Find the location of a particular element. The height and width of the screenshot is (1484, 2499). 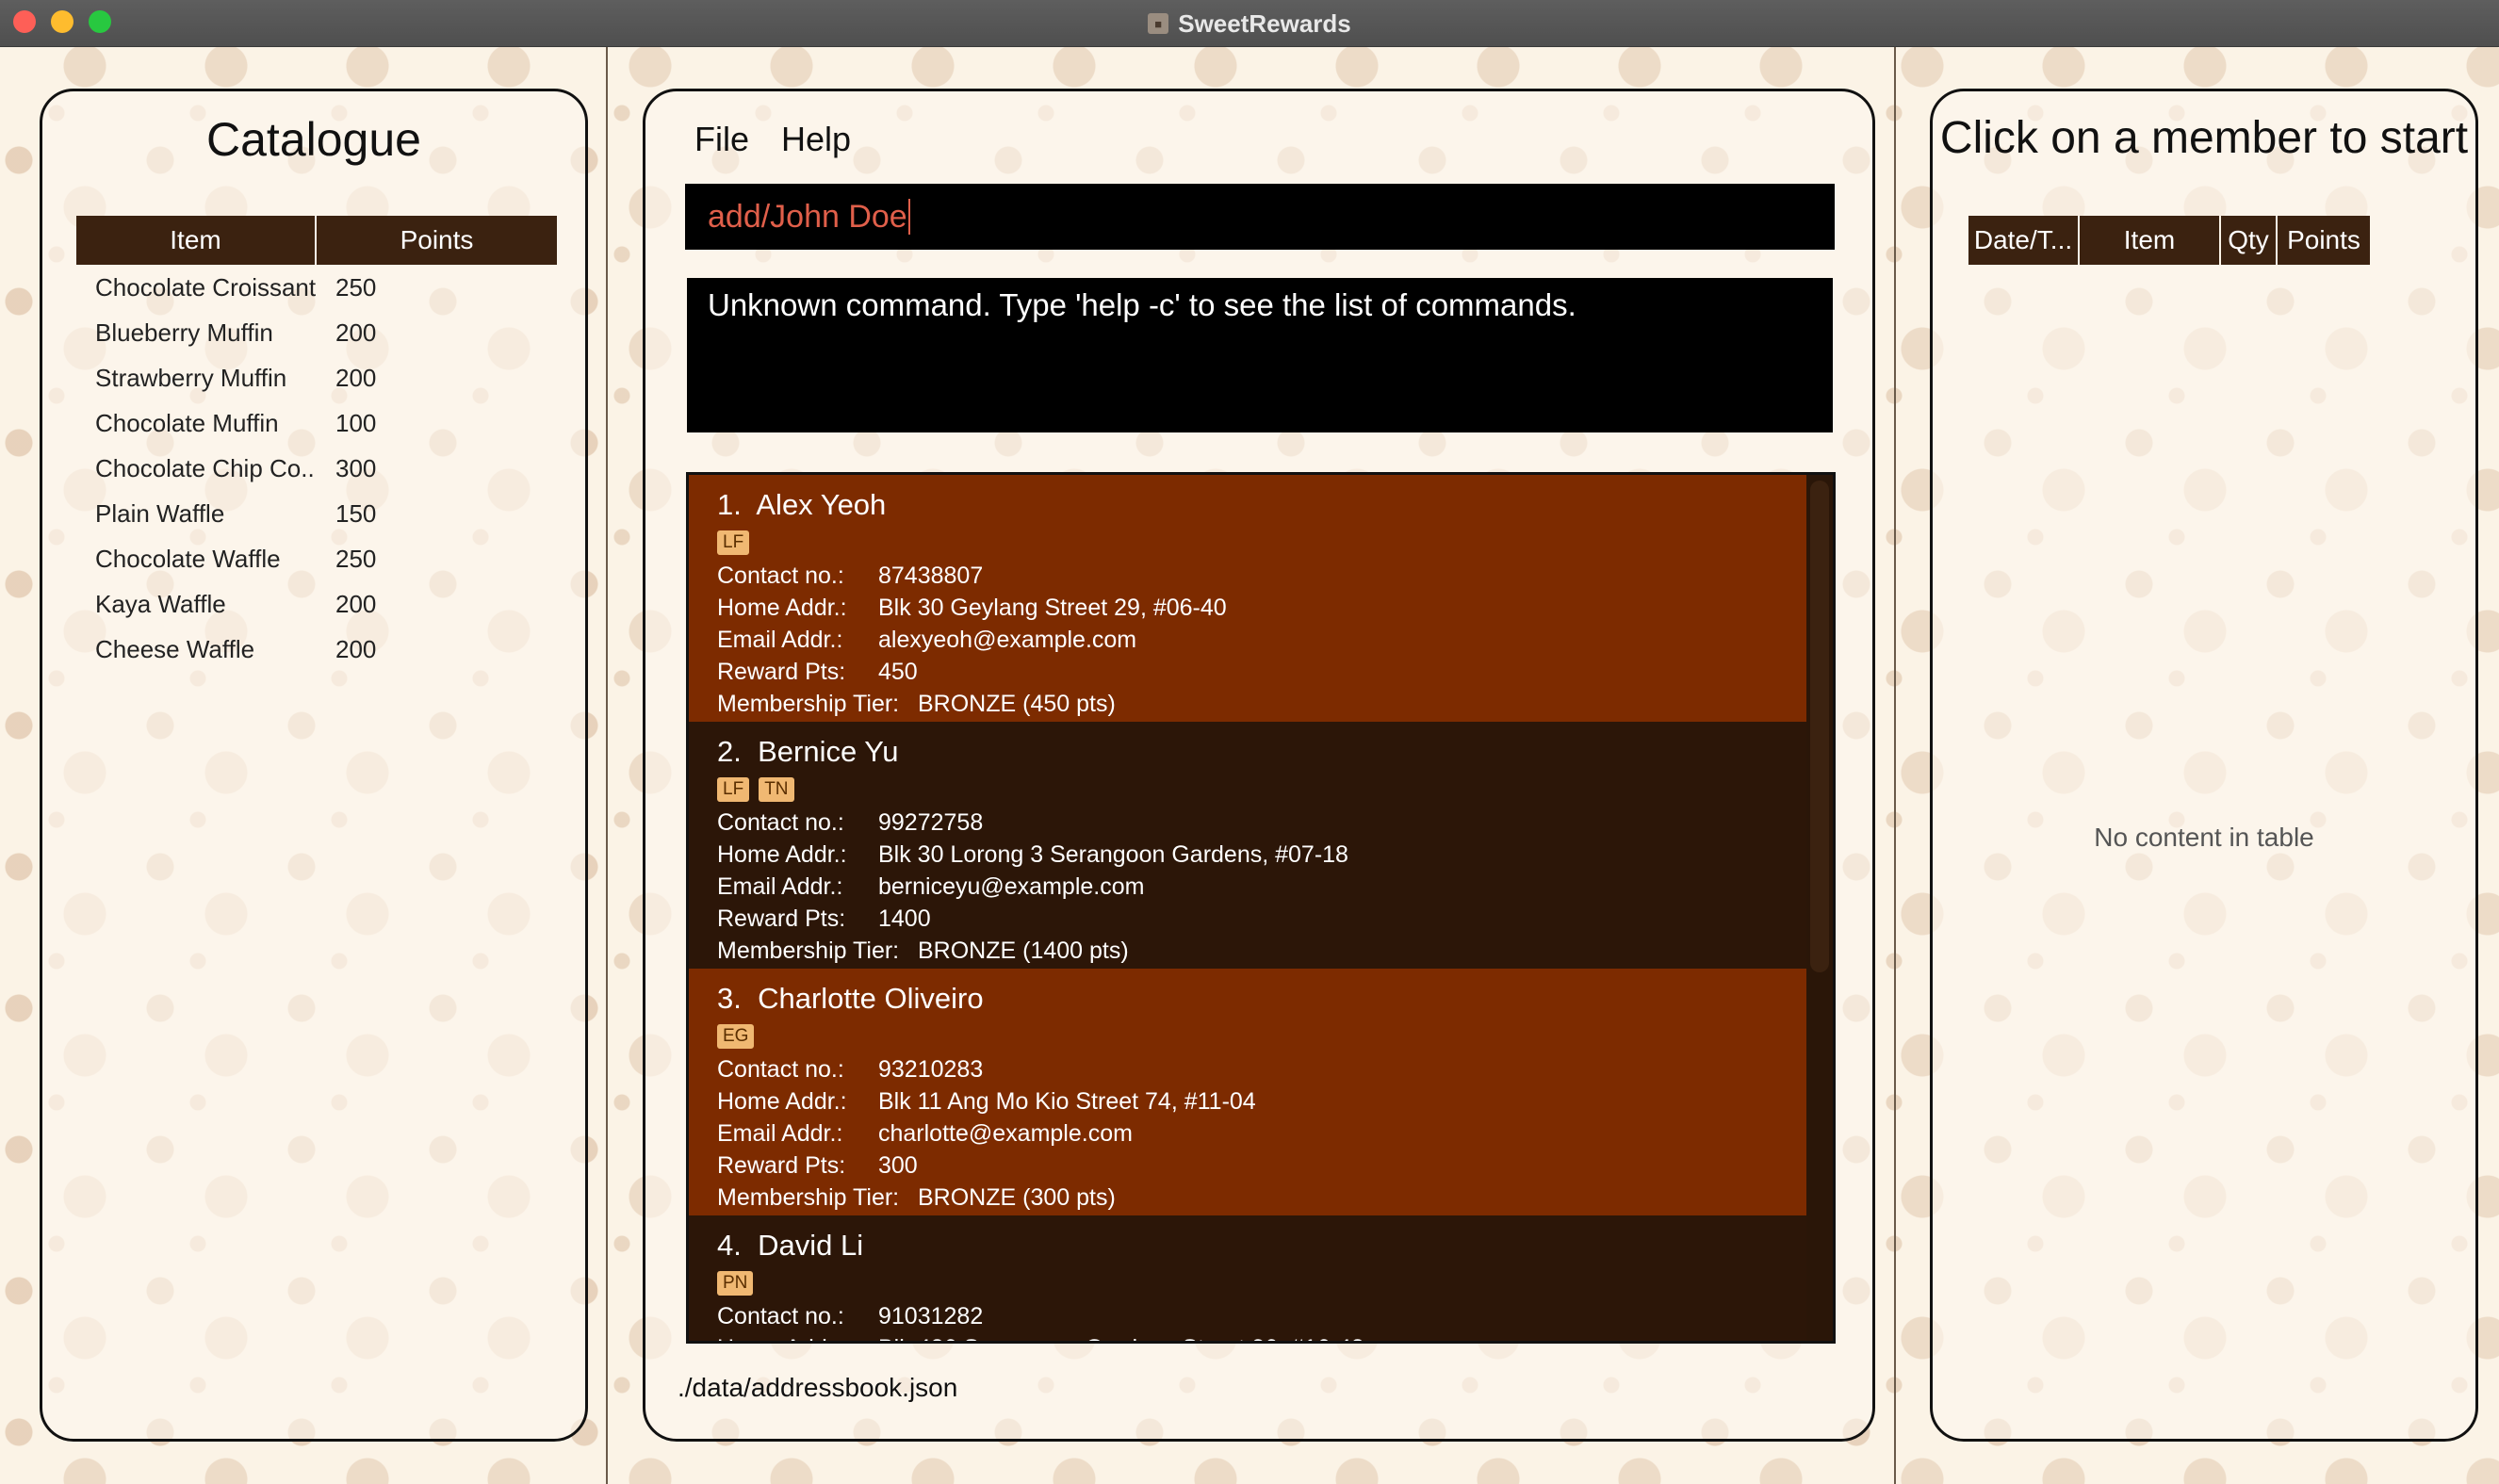

catalogue-header: Item Points is located at coordinates (316, 240).